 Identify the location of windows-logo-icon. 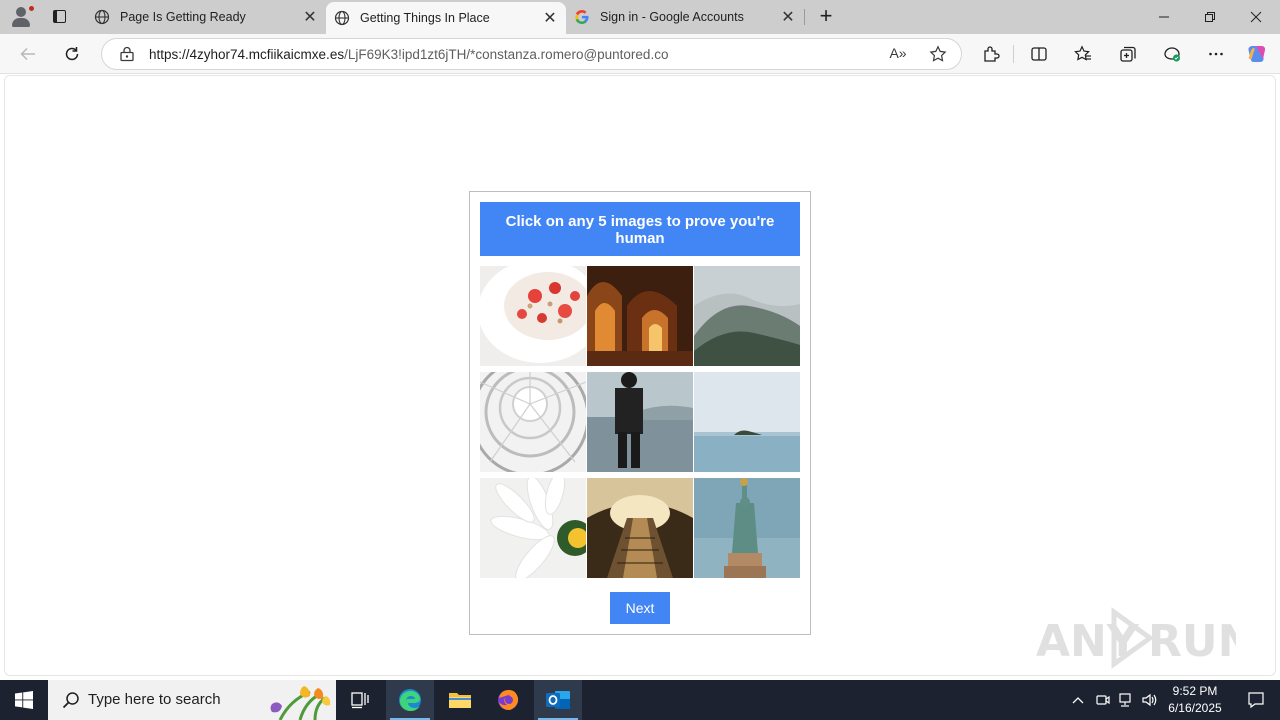
(24, 700).